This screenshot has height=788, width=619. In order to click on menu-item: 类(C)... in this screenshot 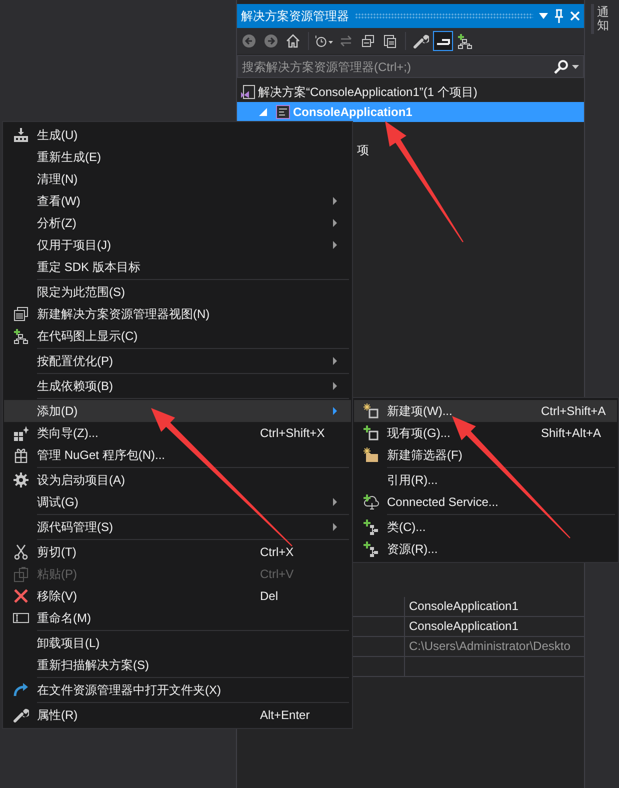, I will do `click(485, 527)`.